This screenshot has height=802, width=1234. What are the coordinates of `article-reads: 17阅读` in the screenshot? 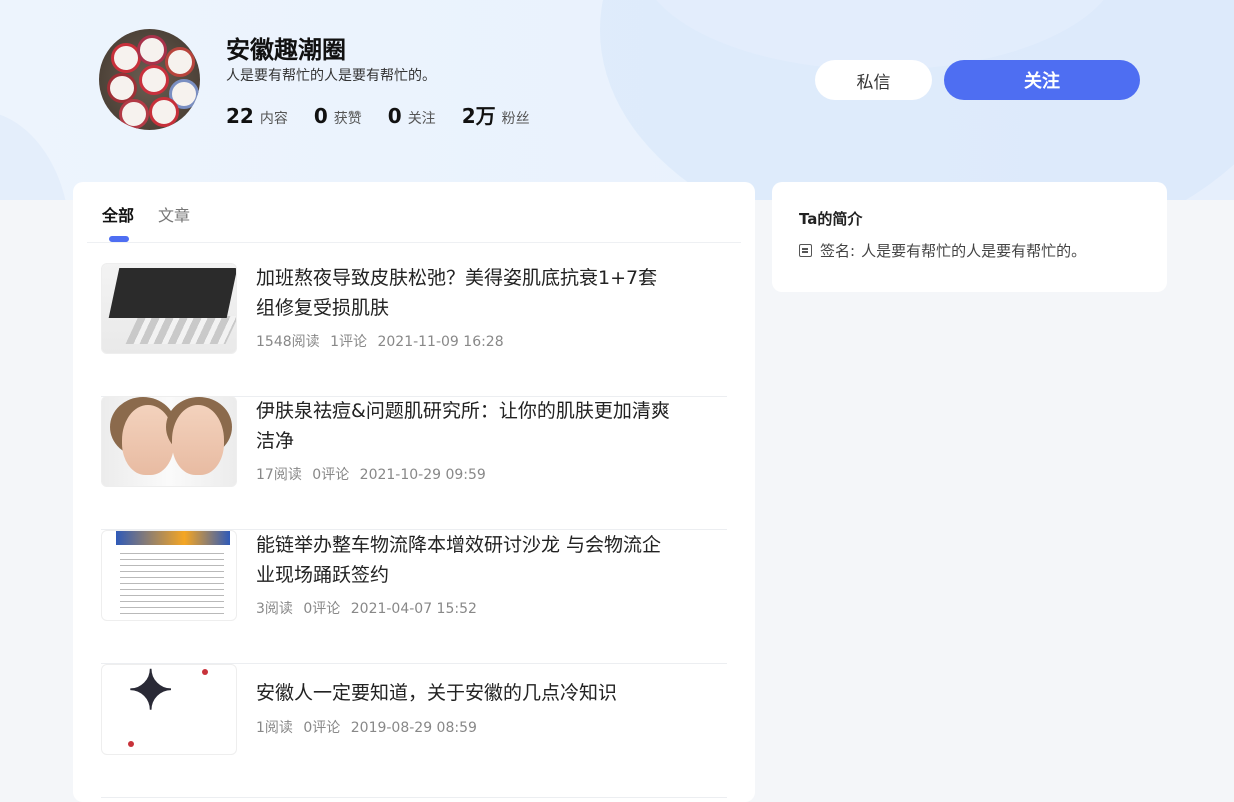 It's located at (279, 475).